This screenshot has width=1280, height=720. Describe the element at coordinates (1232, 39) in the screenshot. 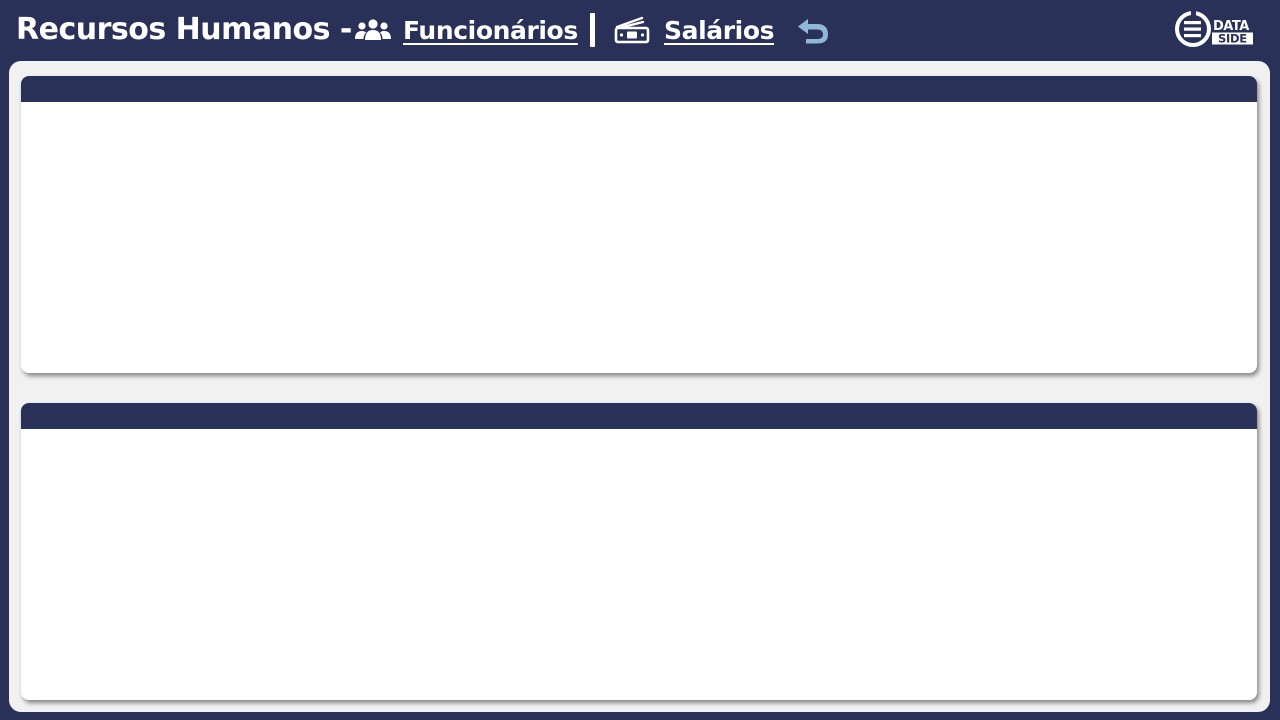

I see `svg-text: SIDE` at that location.